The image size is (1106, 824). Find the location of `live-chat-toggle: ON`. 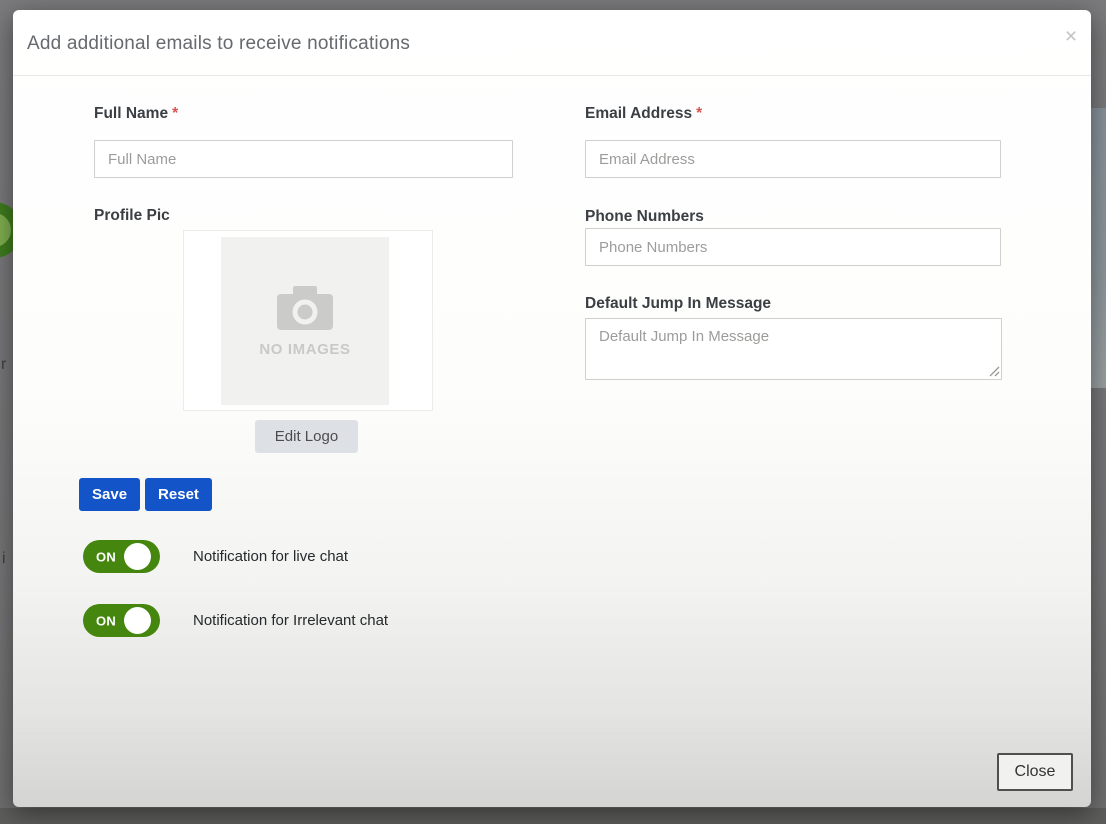

live-chat-toggle: ON is located at coordinates (121, 556).